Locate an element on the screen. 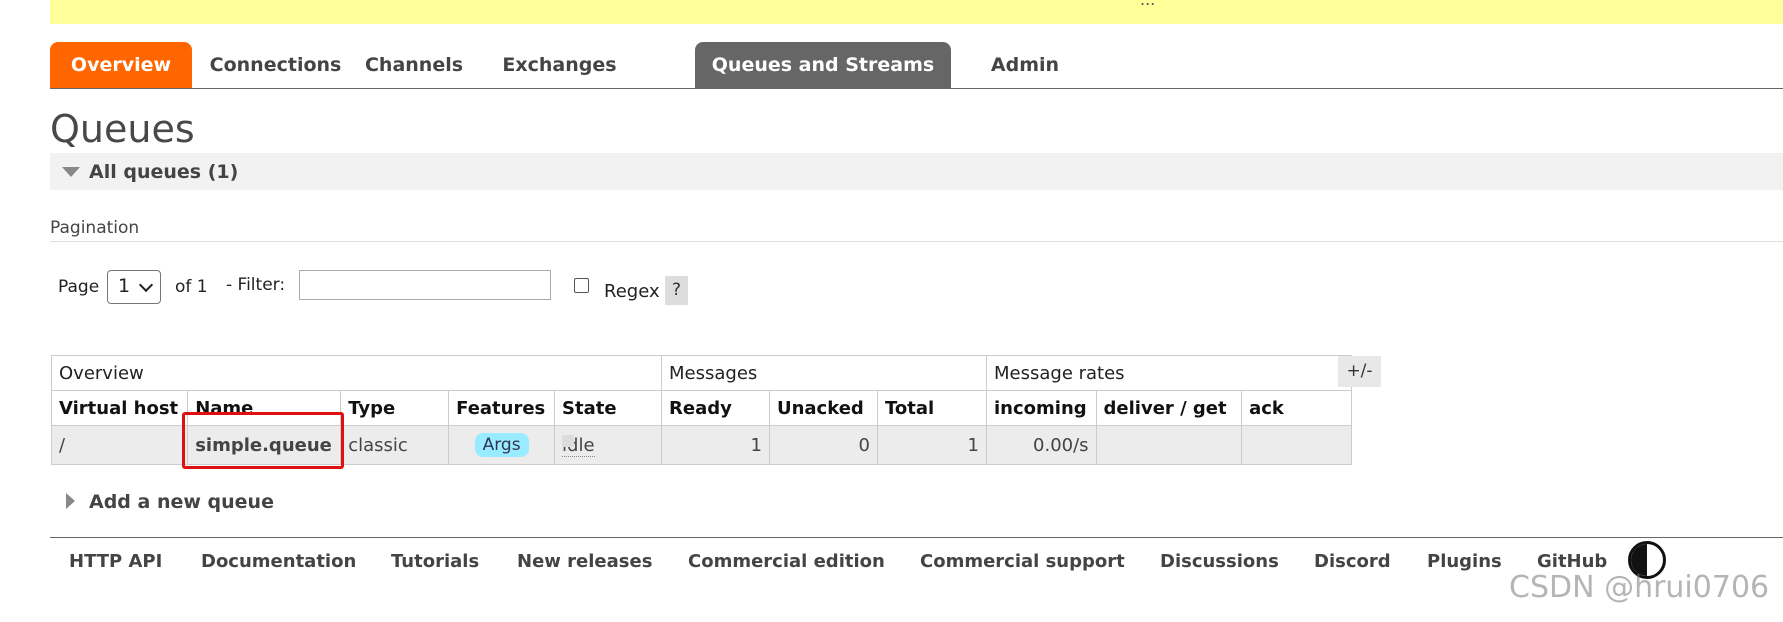 The image size is (1783, 622). col-deliver-get: deliver / get is located at coordinates (1169, 408).